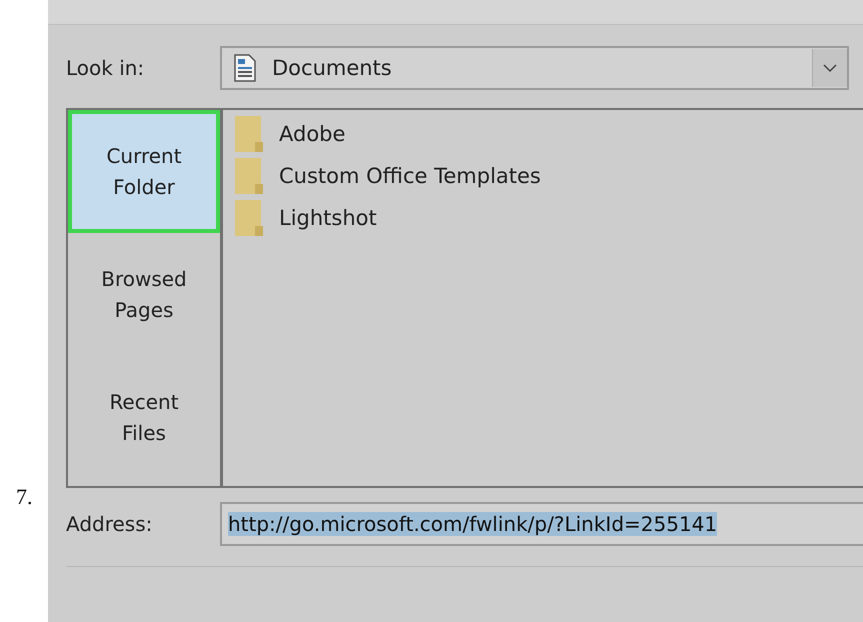 The height and width of the screenshot is (622, 863). I want to click on places-item: Browsed Pages, so click(144, 294).